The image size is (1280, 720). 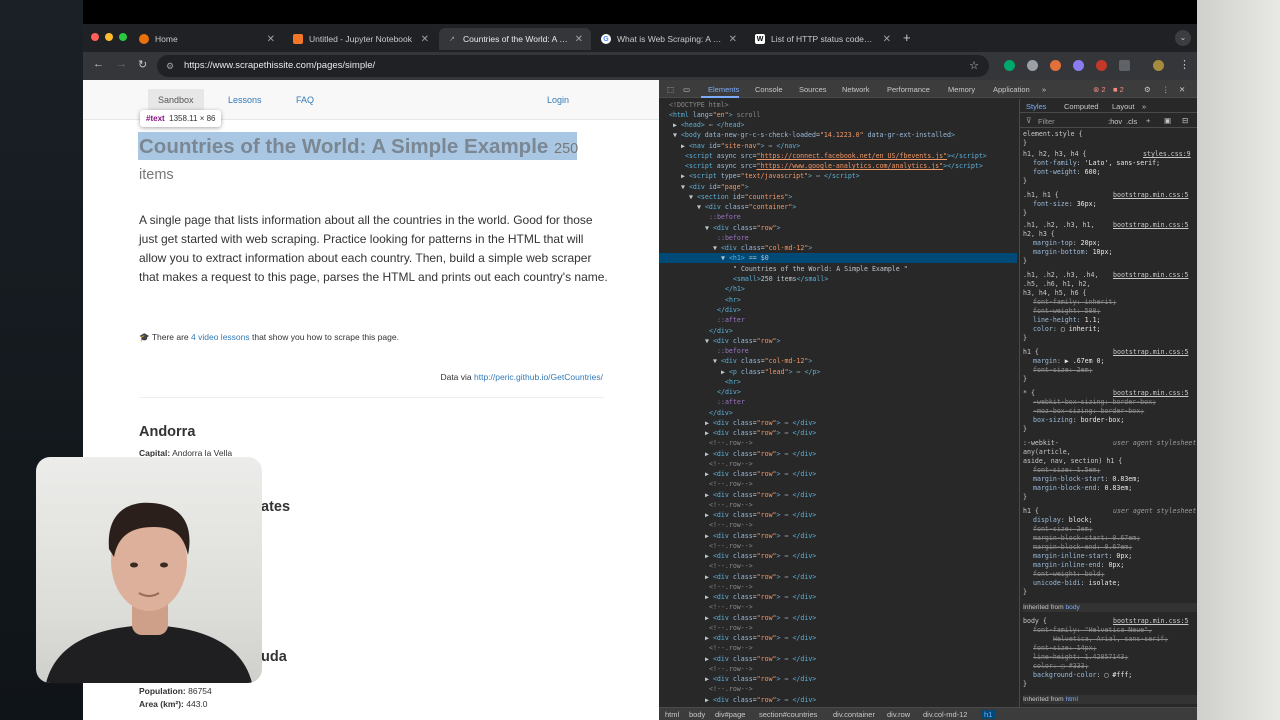 What do you see at coordinates (1147, 89) in the screenshot?
I see `settings-gear-icon: ⚙` at bounding box center [1147, 89].